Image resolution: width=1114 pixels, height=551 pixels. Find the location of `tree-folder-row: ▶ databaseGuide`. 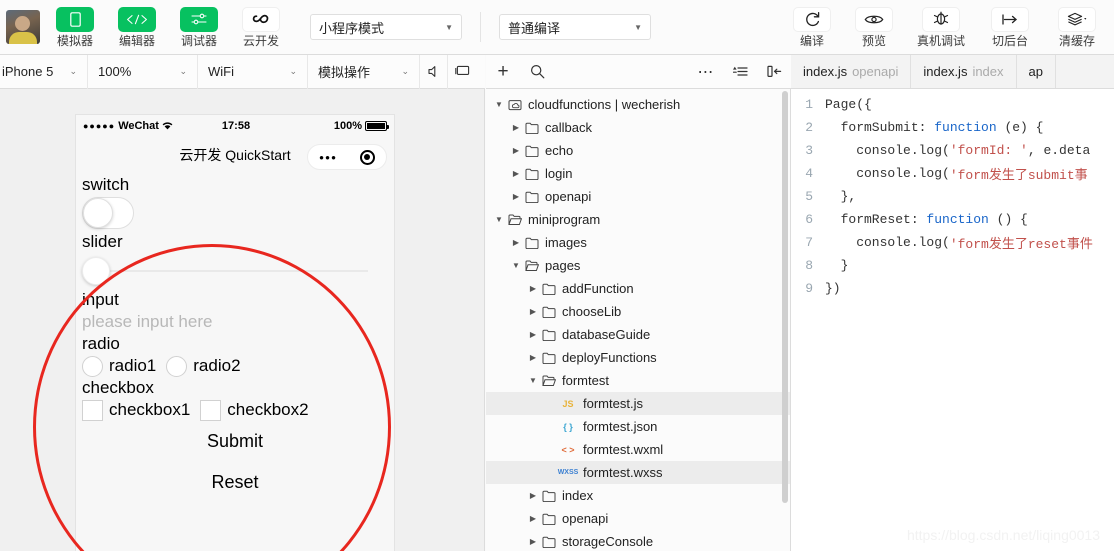

tree-folder-row: ▶ databaseGuide is located at coordinates (638, 334).